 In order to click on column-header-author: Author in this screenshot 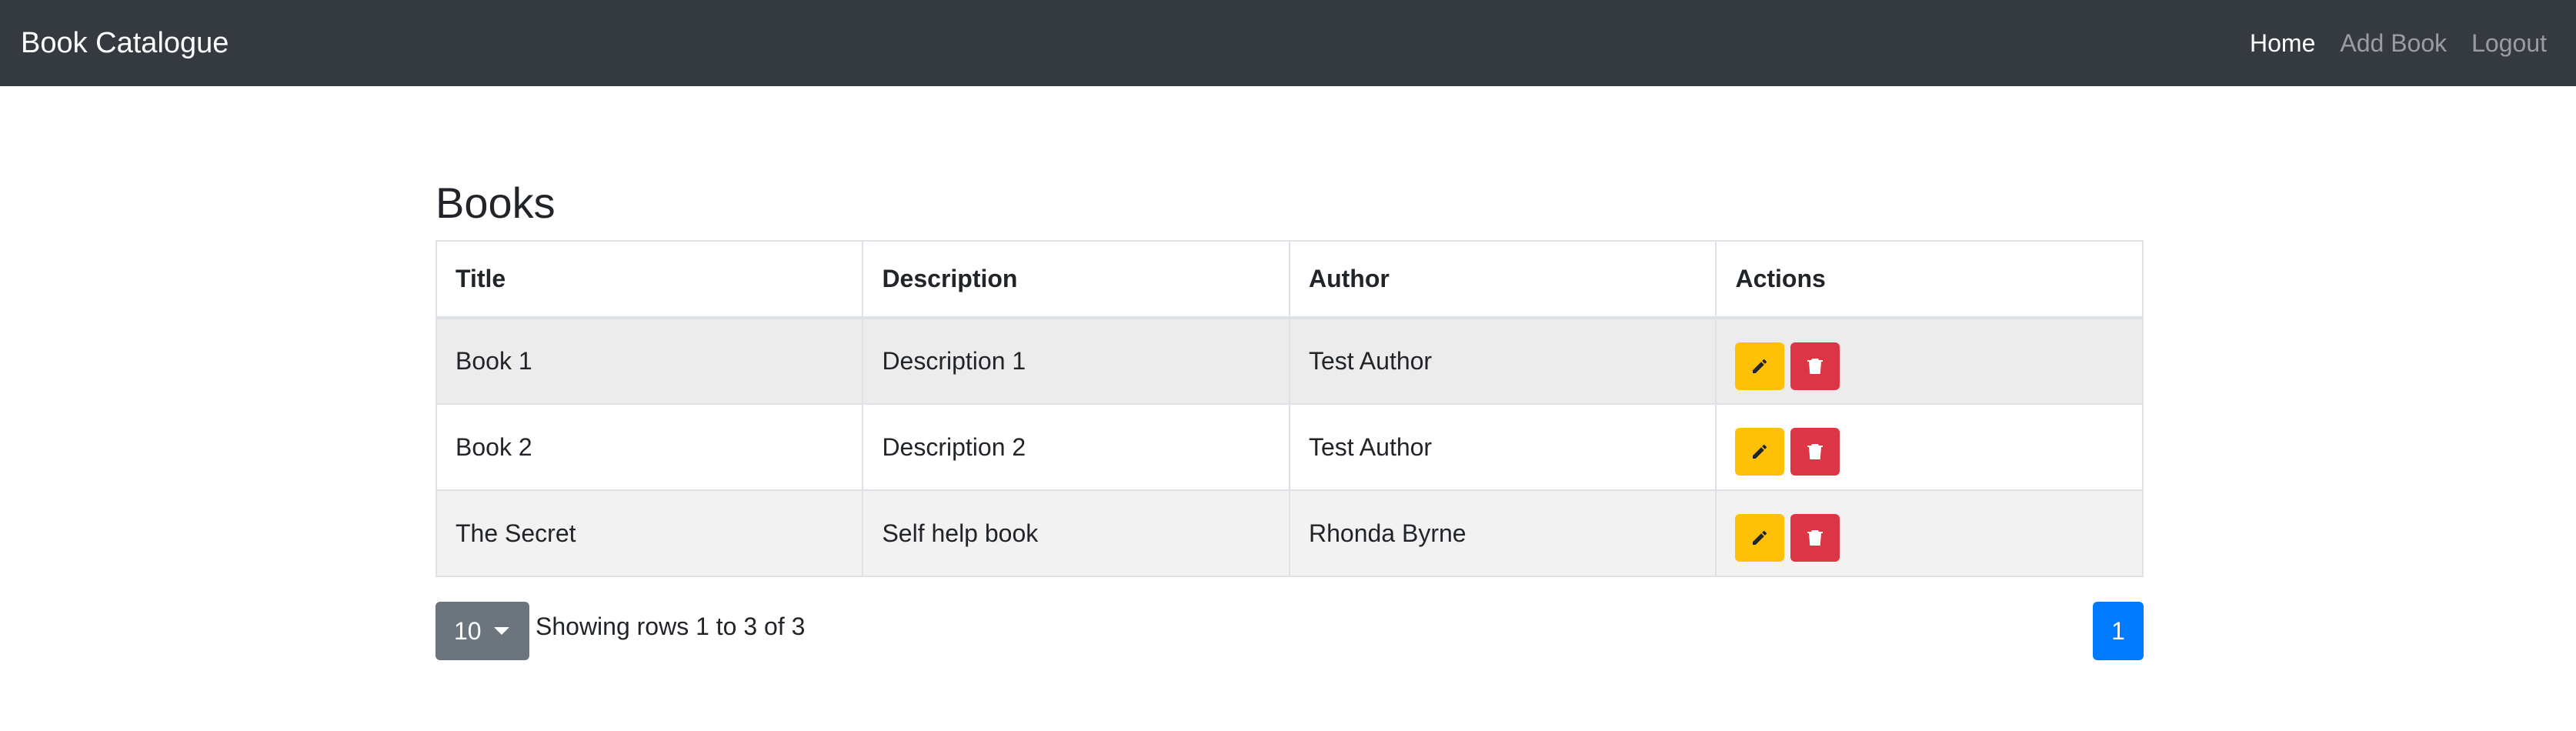, I will do `click(1503, 279)`.